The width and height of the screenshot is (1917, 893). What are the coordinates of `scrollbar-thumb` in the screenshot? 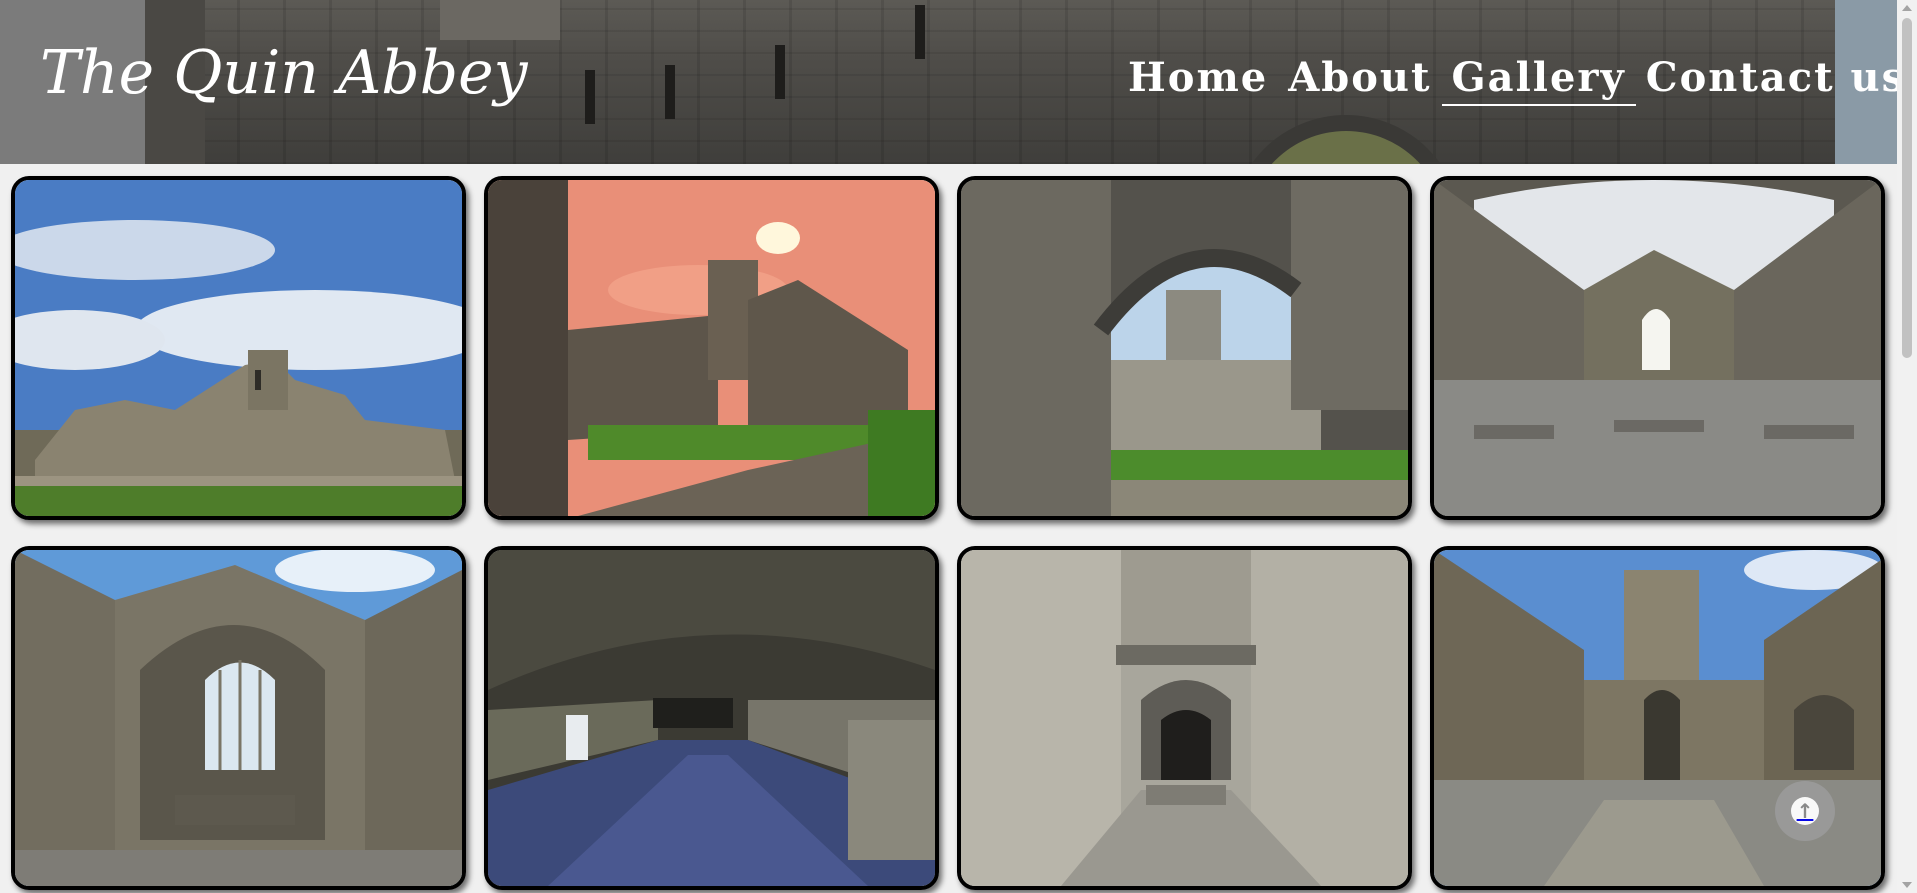 It's located at (1907, 188).